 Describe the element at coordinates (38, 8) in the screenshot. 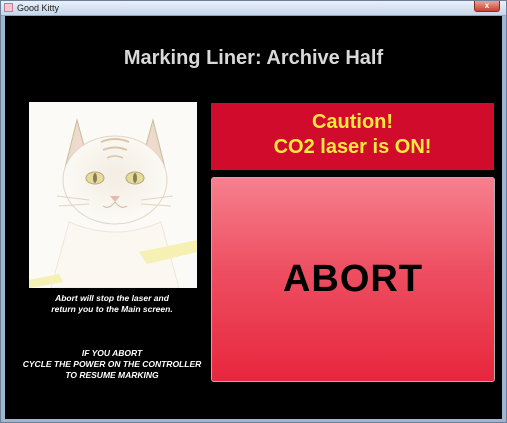

I see `window-title: Good Kitty` at that location.